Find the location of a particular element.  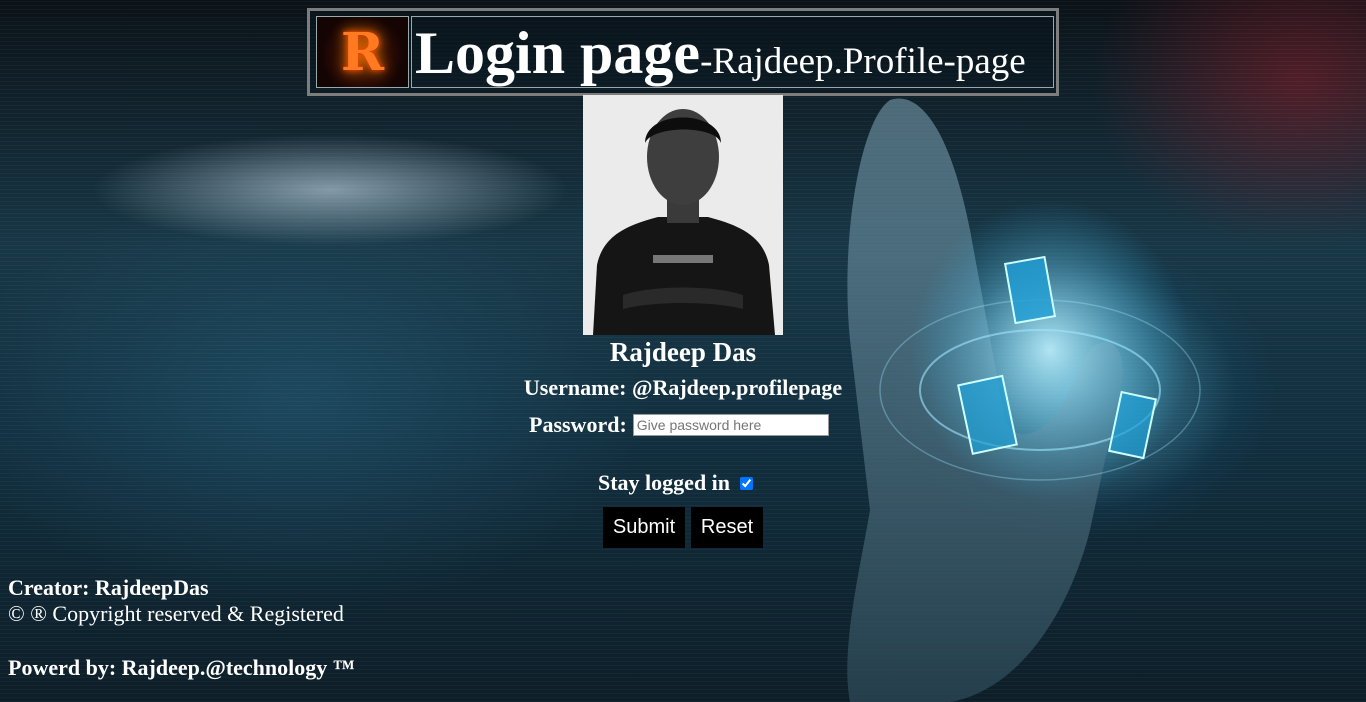

password-row: Password: is located at coordinates (679, 425).